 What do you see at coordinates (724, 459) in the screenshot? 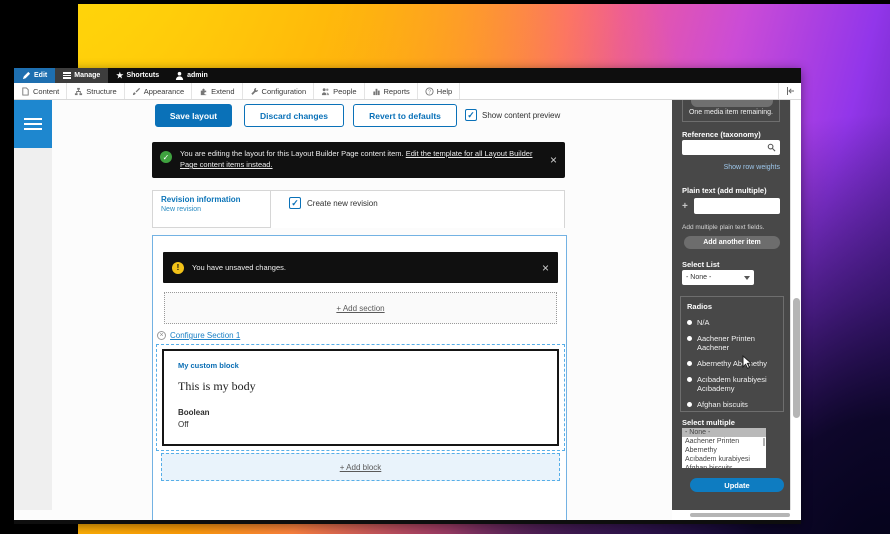
I see `listbox-option: Acıbadem kurabiyesi` at bounding box center [724, 459].